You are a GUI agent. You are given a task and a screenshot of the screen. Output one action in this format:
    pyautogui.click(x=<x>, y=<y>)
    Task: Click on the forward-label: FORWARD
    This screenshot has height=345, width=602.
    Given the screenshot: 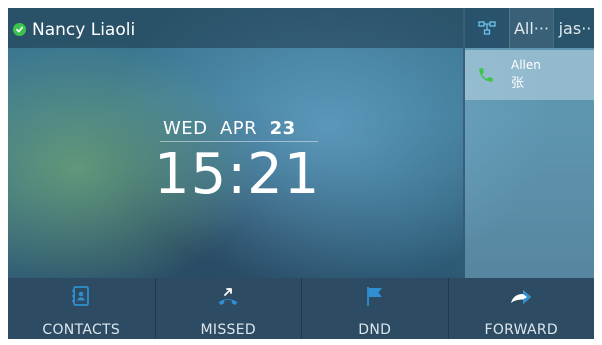 What is the action you would take?
    pyautogui.click(x=521, y=330)
    